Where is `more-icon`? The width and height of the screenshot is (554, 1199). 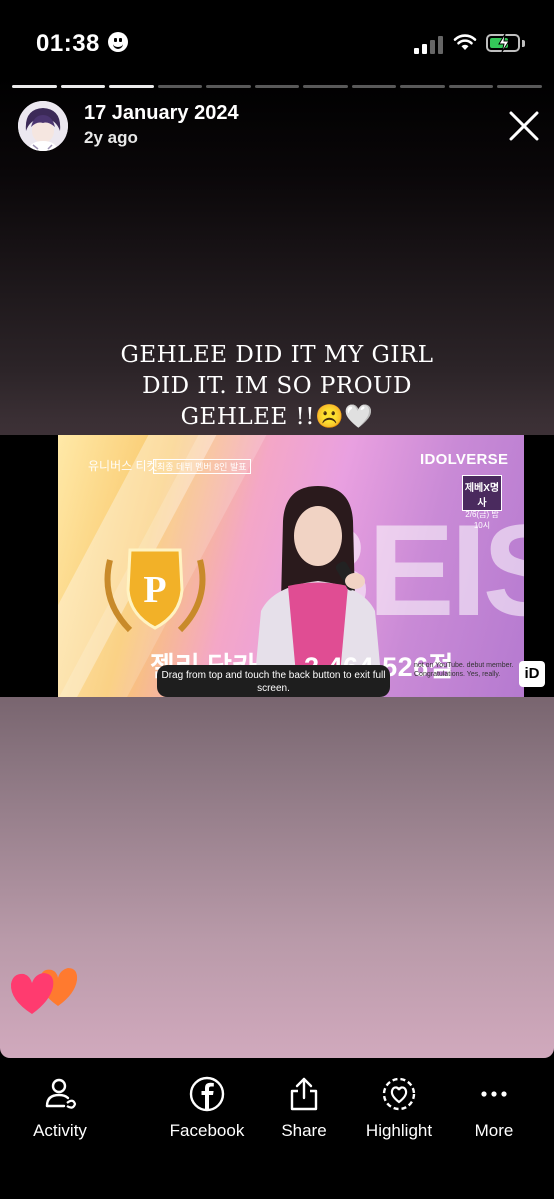 more-icon is located at coordinates (494, 1094).